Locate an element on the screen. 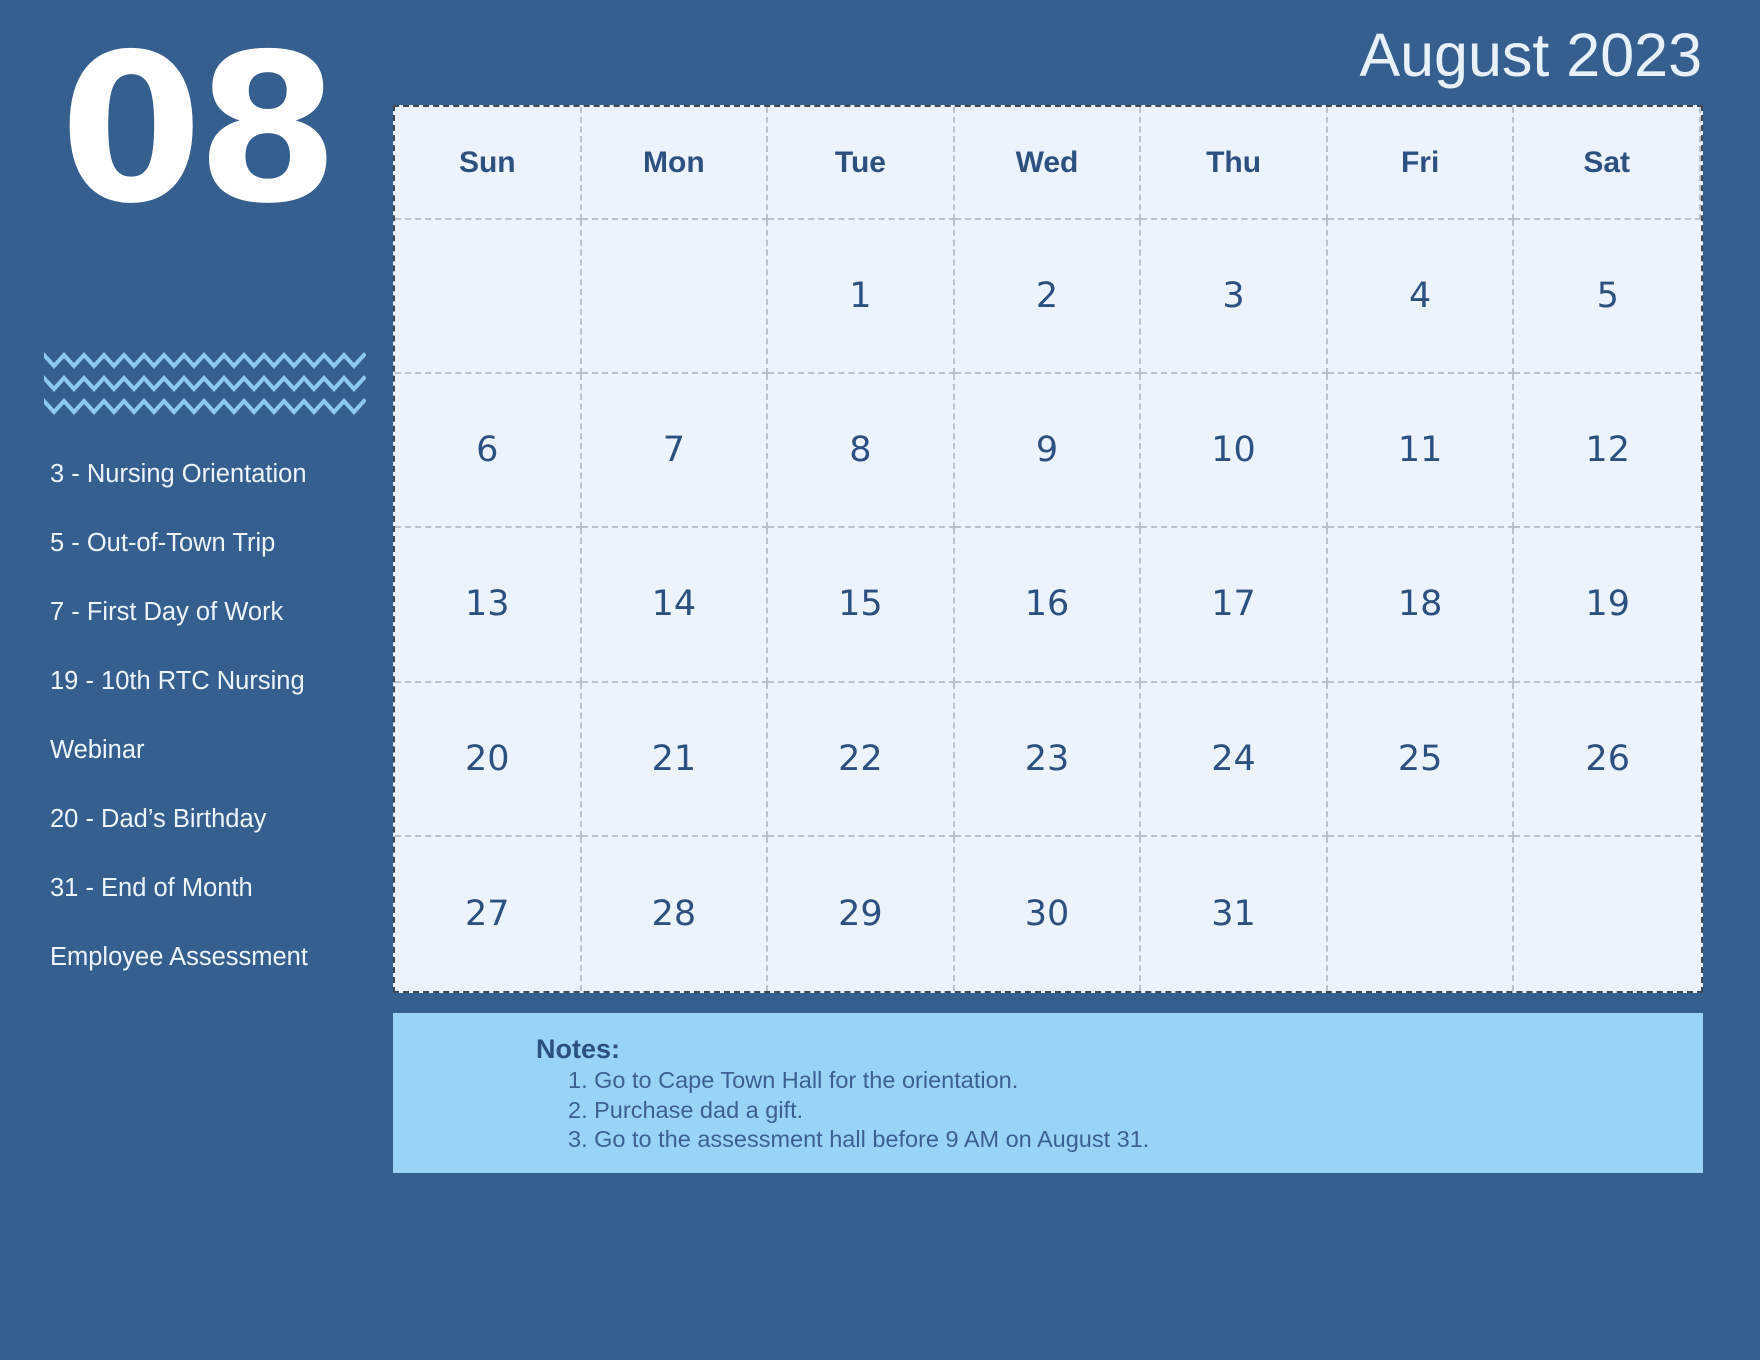 The width and height of the screenshot is (1760, 1360). weekday-header-mon: Mon is located at coordinates (675, 163).